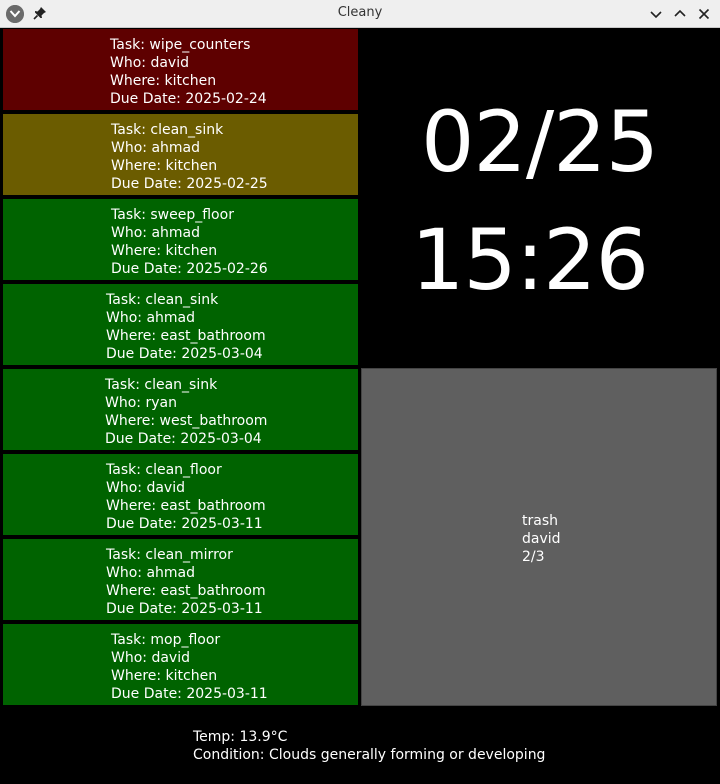 The image size is (720, 784). Describe the element at coordinates (189, 269) in the screenshot. I see `task-due-date: Due Date: 2025-02-26` at that location.